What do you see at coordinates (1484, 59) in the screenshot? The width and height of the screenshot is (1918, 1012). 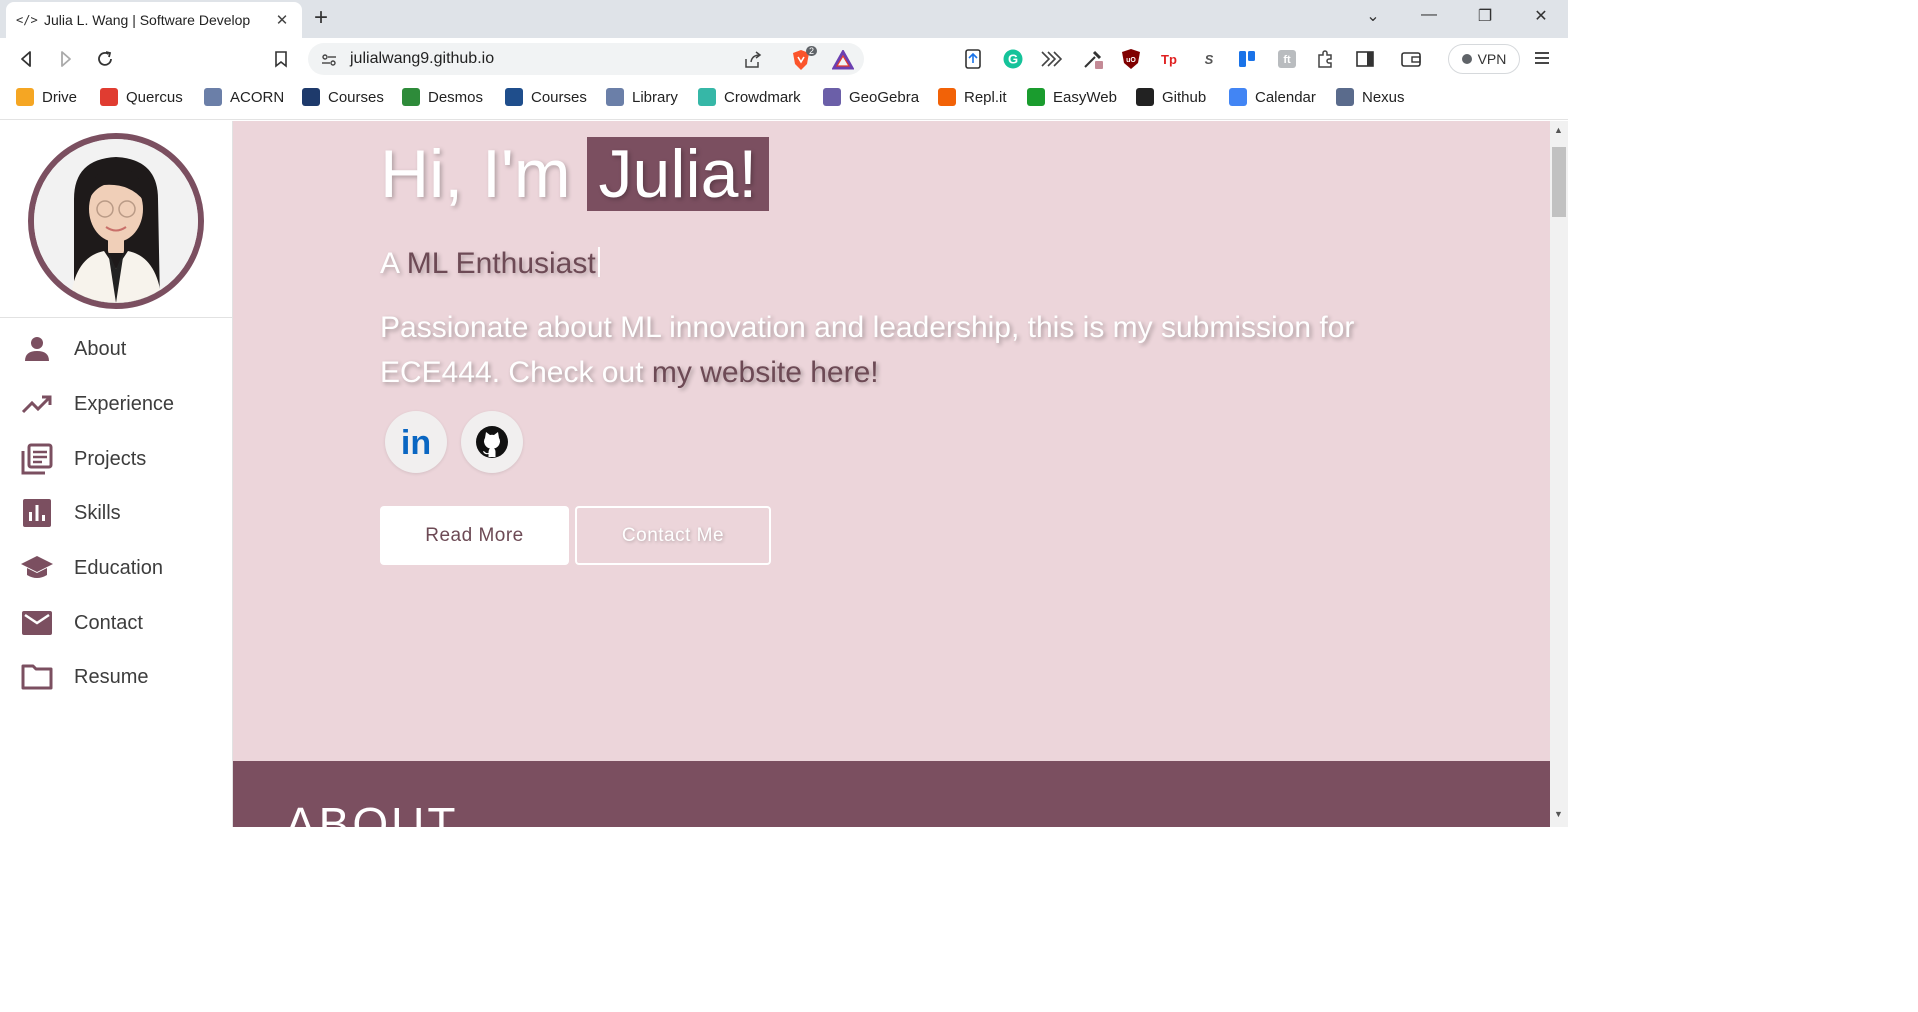 I see `vpn-button: VPN` at bounding box center [1484, 59].